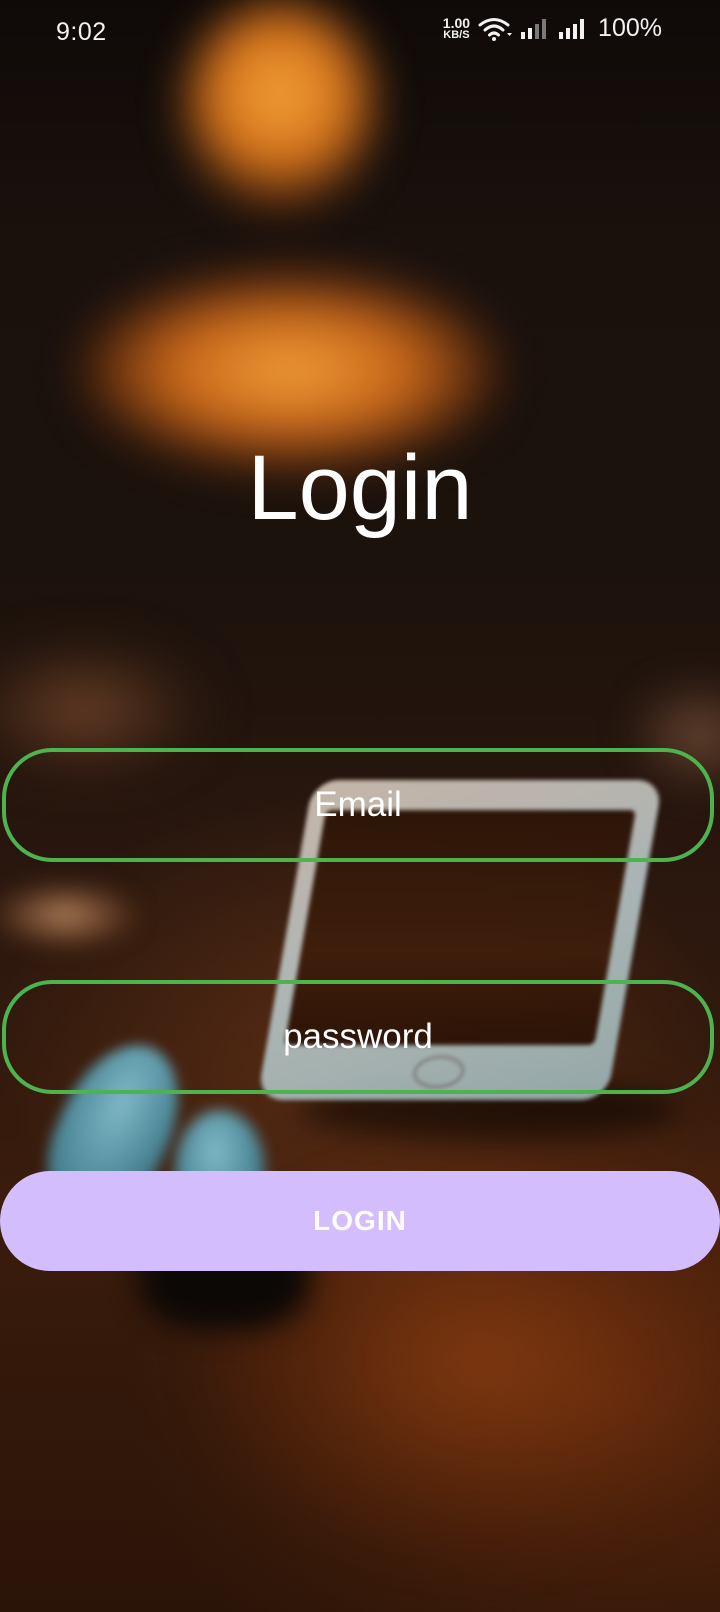 This screenshot has height=1612, width=720. Describe the element at coordinates (81, 32) in the screenshot. I see `status-time: 9:02` at that location.